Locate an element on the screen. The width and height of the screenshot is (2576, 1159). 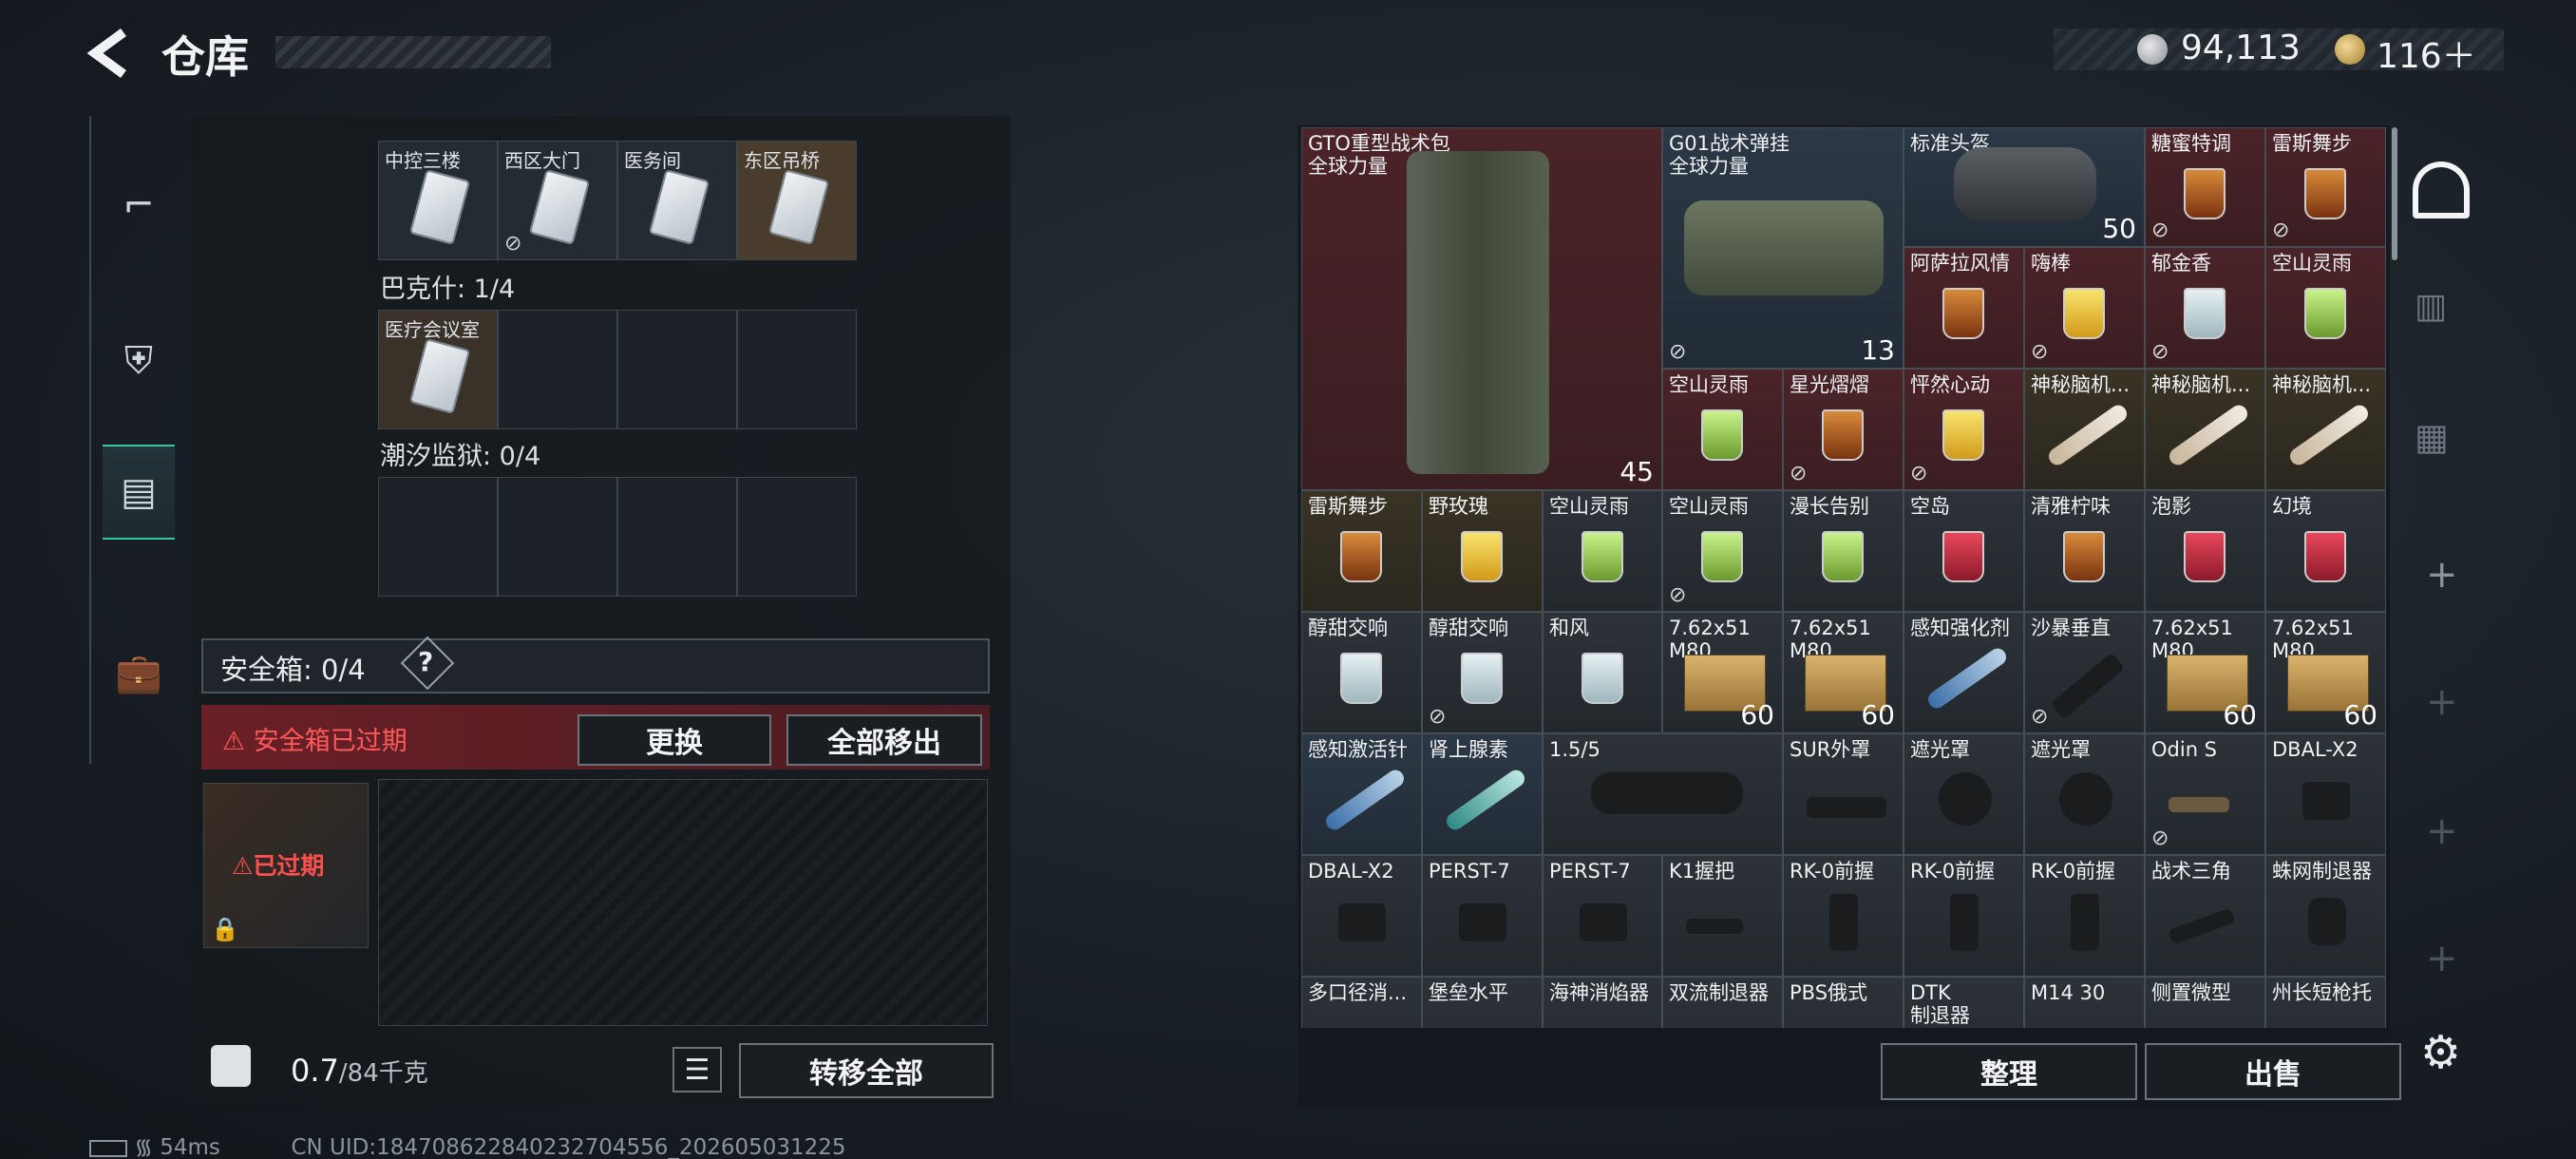
coin-icon is located at coordinates (2152, 49).